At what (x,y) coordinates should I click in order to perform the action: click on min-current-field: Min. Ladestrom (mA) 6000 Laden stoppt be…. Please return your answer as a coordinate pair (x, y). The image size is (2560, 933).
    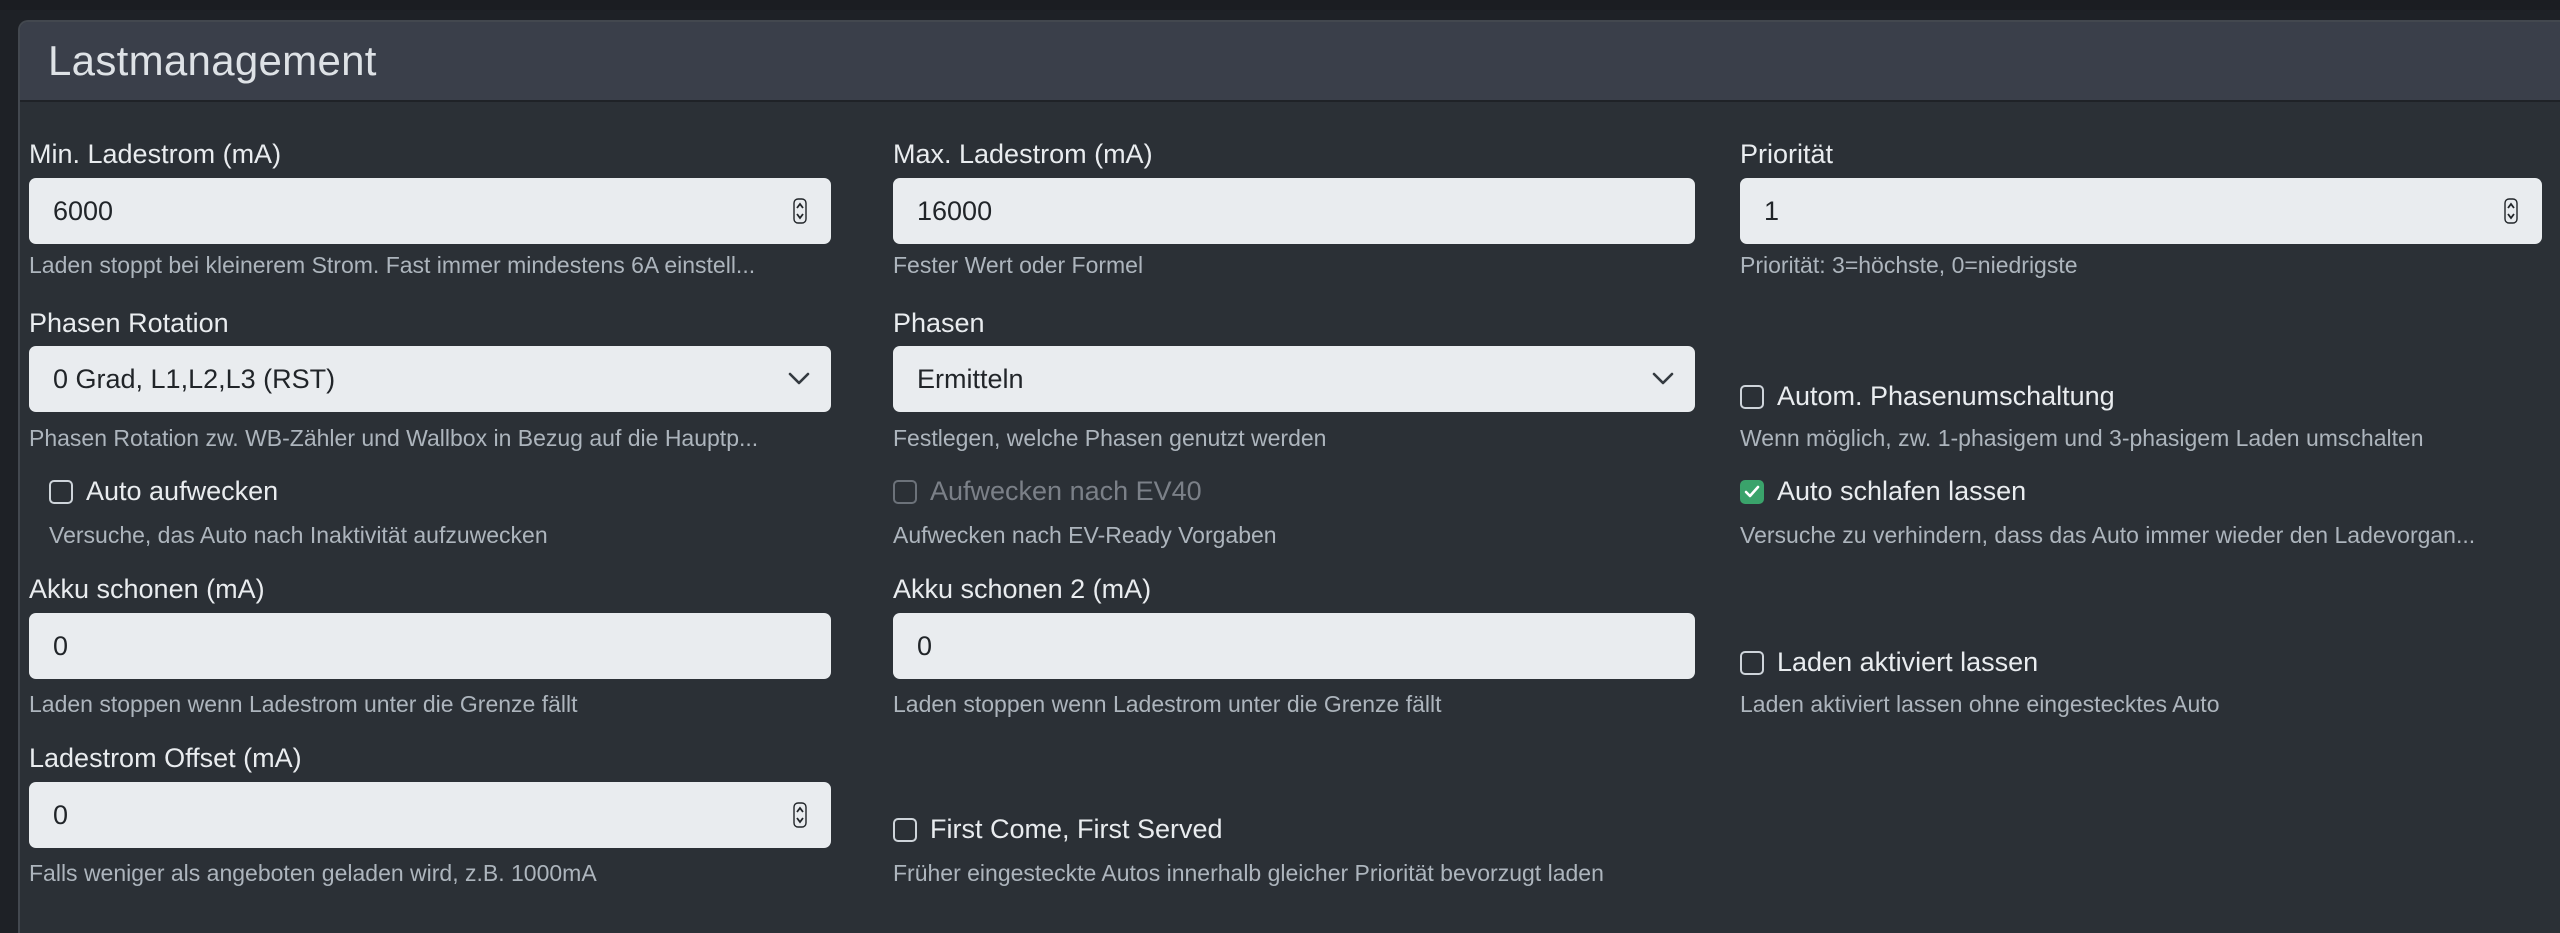
    Looking at the image, I should click on (430, 208).